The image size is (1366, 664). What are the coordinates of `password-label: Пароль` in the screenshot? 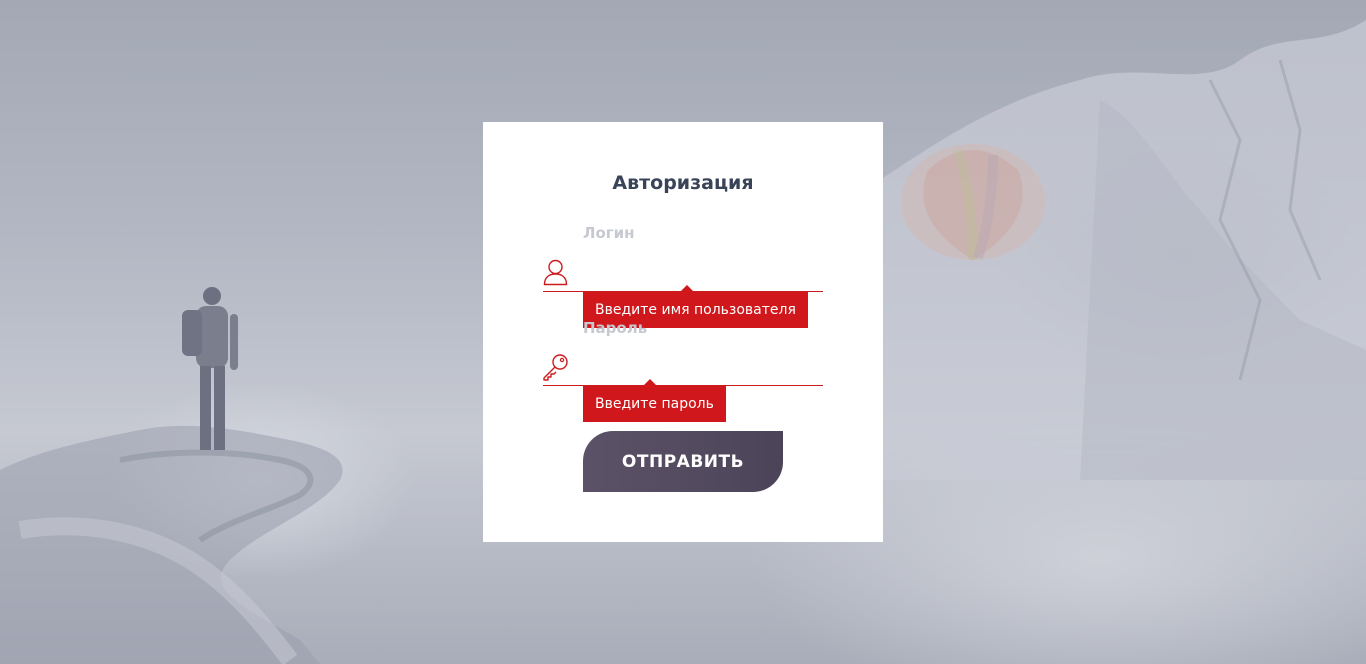 It's located at (615, 328).